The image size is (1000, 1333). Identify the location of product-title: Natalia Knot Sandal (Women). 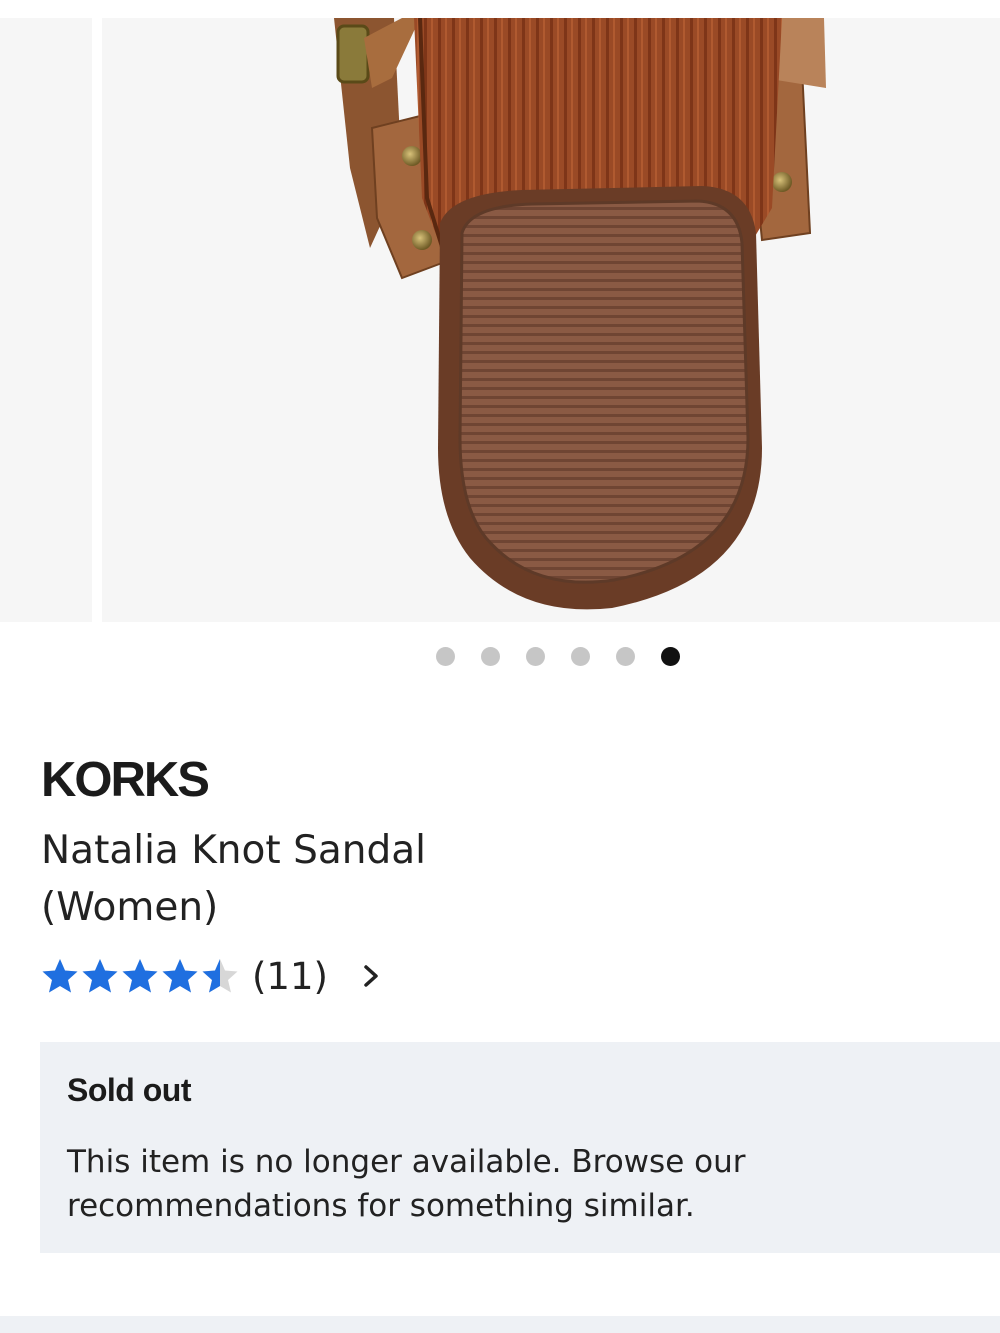
(233, 879).